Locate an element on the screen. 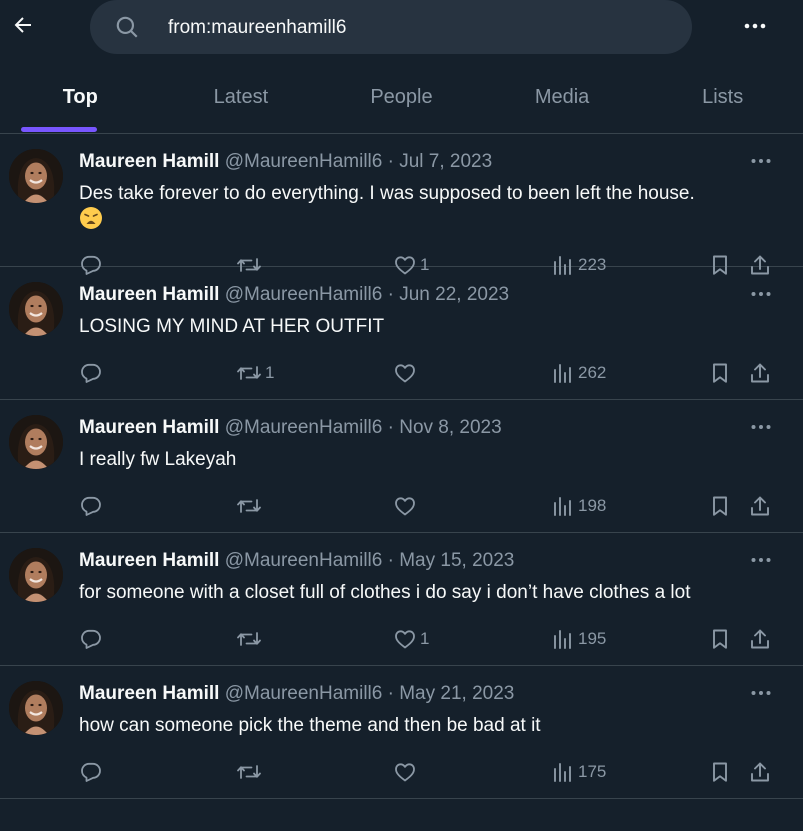  tweet-date: Jul 7, 2023 is located at coordinates (445, 161).